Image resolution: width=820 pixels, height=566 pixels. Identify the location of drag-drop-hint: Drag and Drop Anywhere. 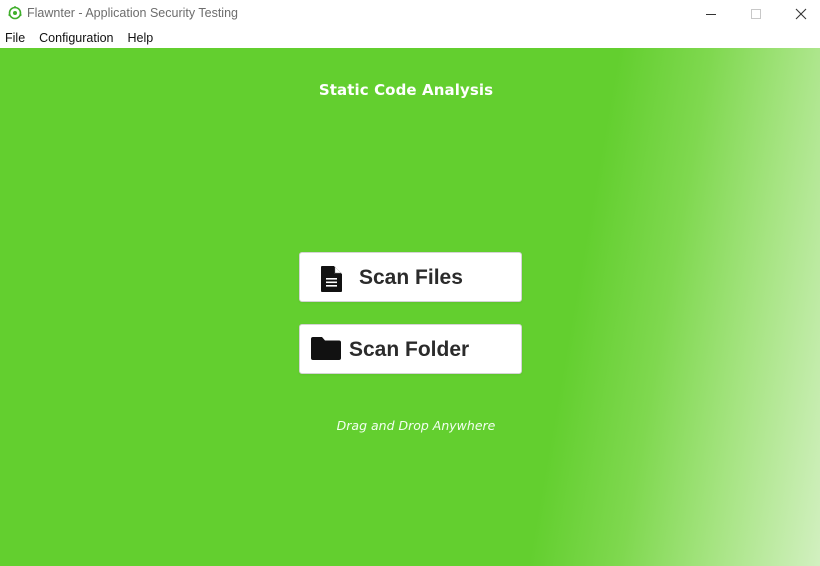
(416, 425).